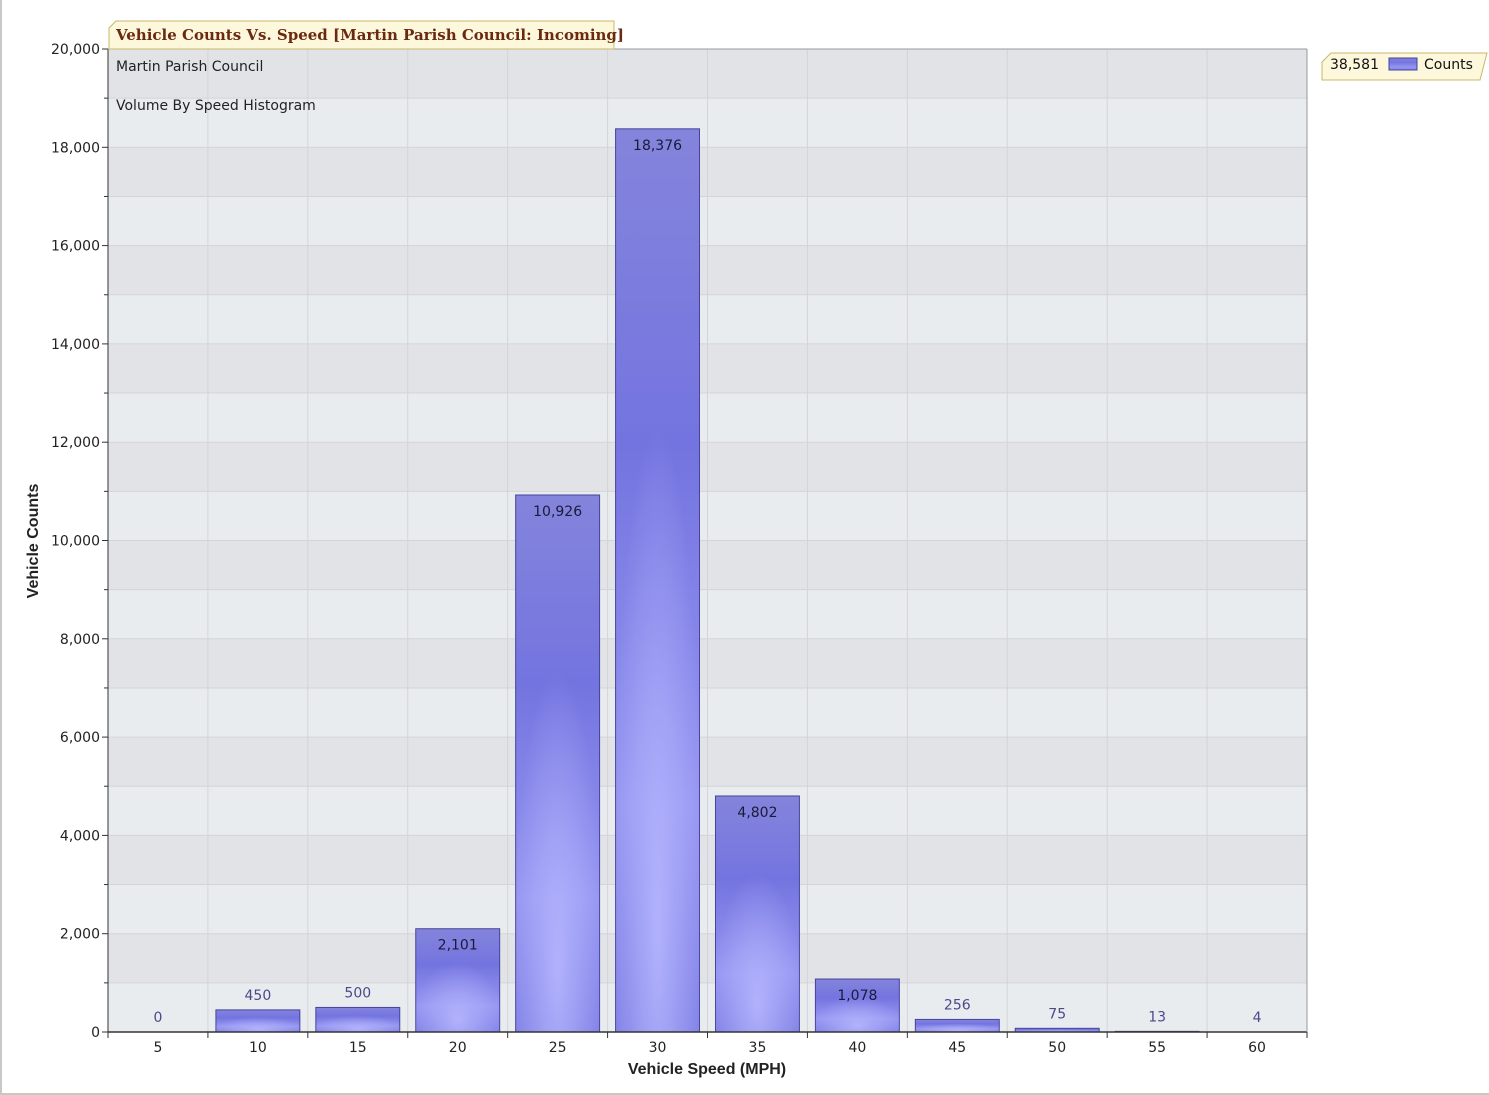 The image size is (1489, 1095). Describe the element at coordinates (957, 1048) in the screenshot. I see `x-tick-label: 45` at that location.